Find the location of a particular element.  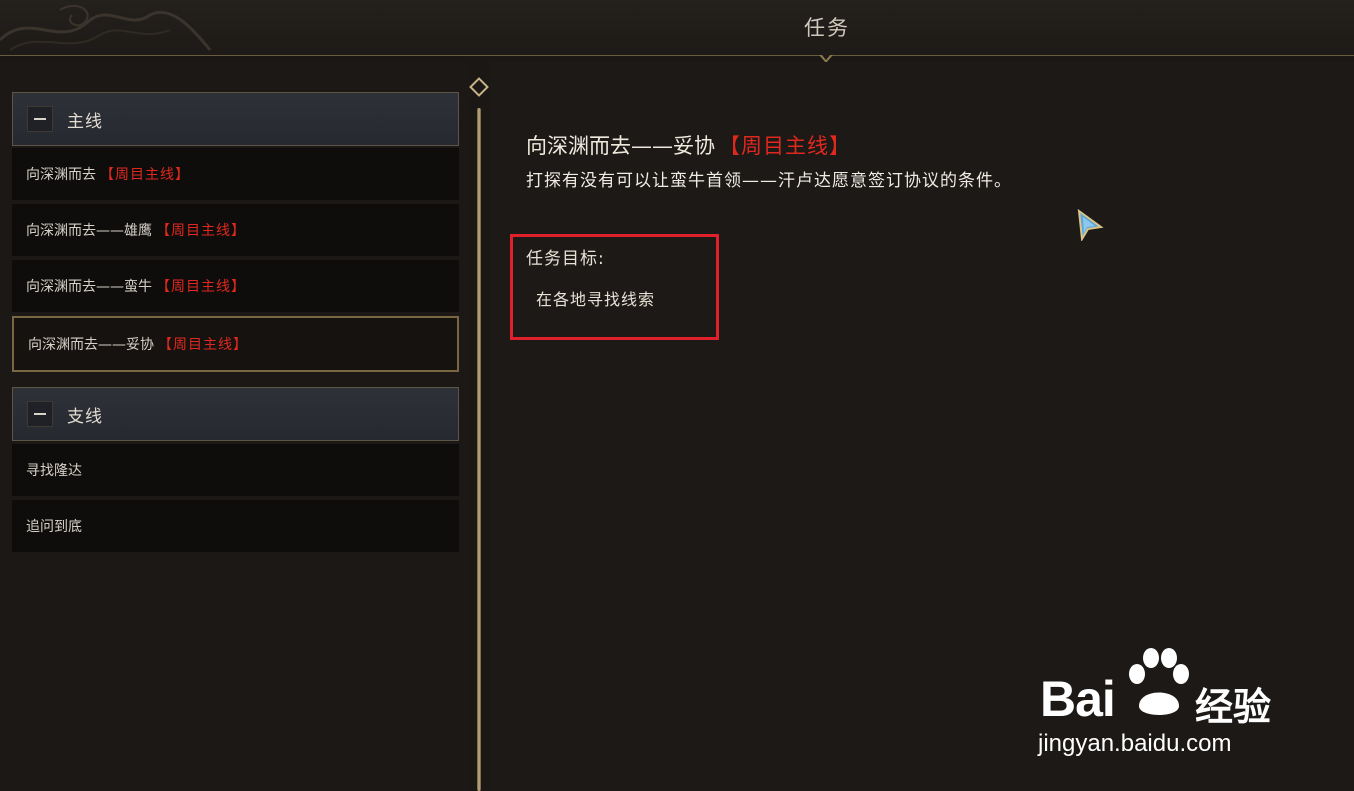

quest-item: 寻找隆达 is located at coordinates (235, 470).